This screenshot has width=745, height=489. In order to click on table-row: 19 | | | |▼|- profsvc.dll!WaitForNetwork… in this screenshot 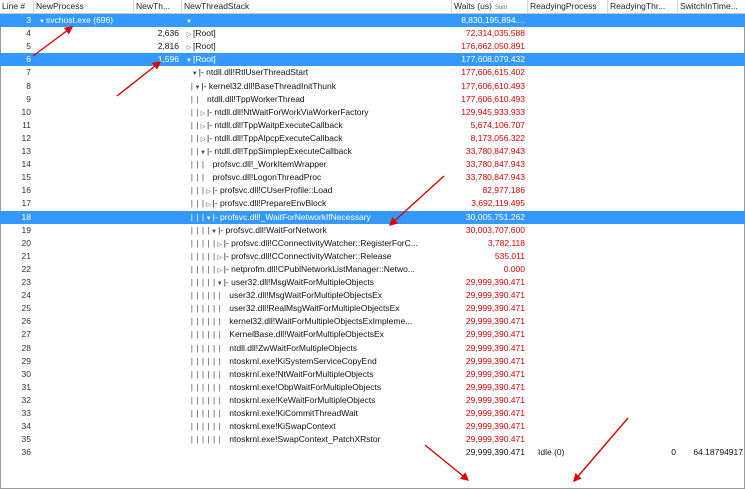, I will do `click(372, 230)`.